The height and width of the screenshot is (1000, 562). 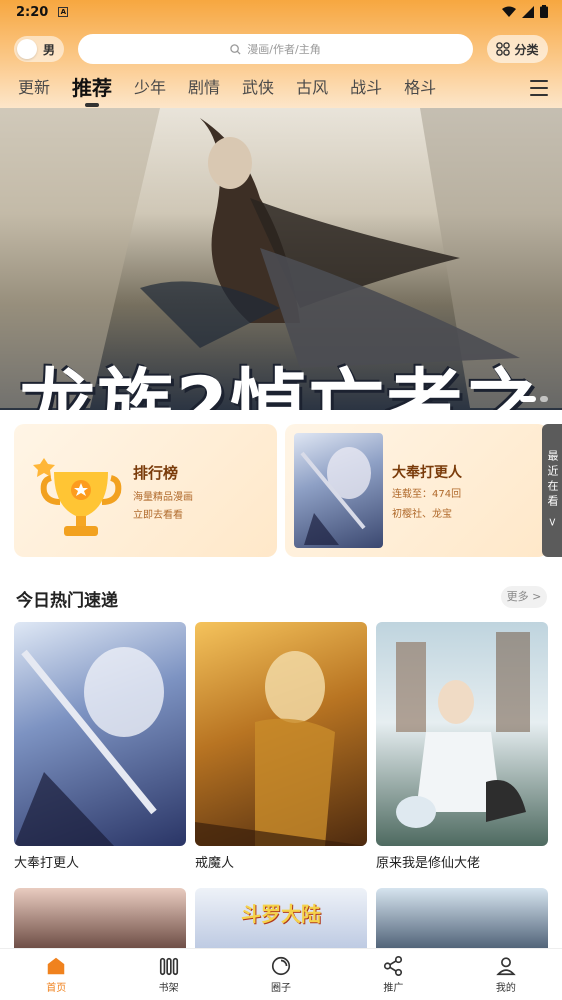 I want to click on tab-wuxia: 武侠, so click(x=258, y=88).